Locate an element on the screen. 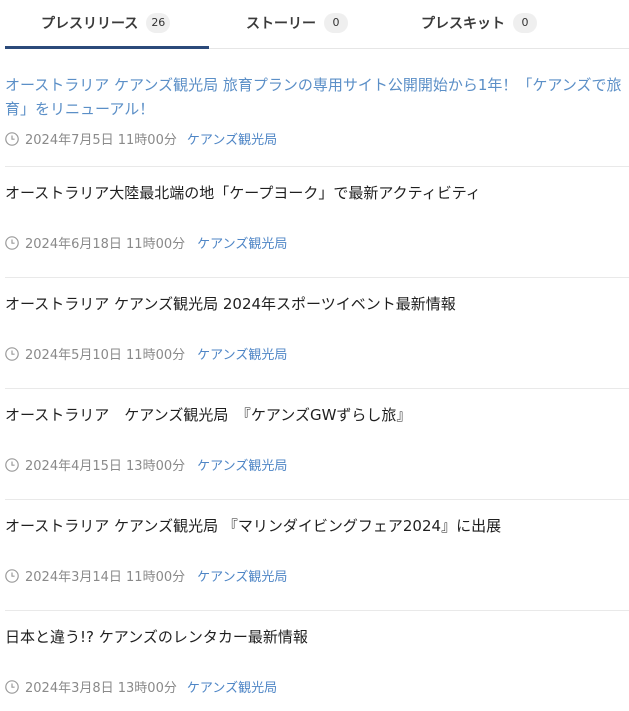 This screenshot has height=711, width=629. press-release-title: オーストラリア ケアンズ観光局 2024年スポーツイベント最新情報 is located at coordinates (317, 304).